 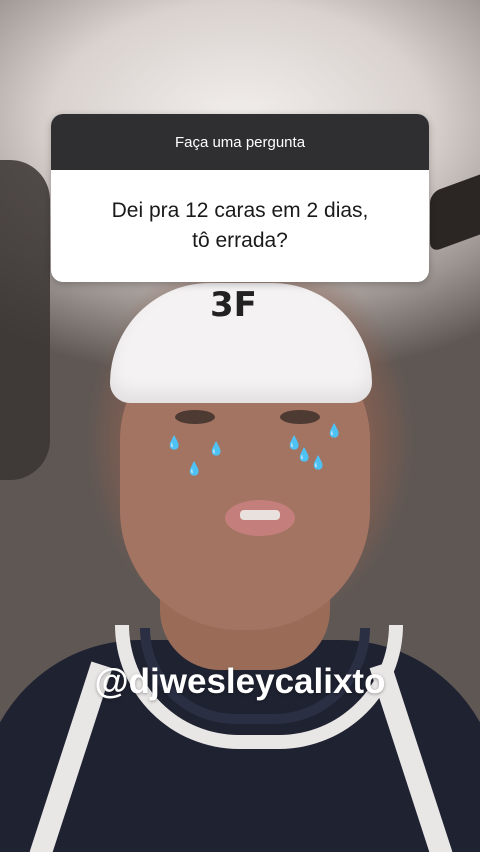 What do you see at coordinates (195, 417) in the screenshot?
I see `left-eye` at bounding box center [195, 417].